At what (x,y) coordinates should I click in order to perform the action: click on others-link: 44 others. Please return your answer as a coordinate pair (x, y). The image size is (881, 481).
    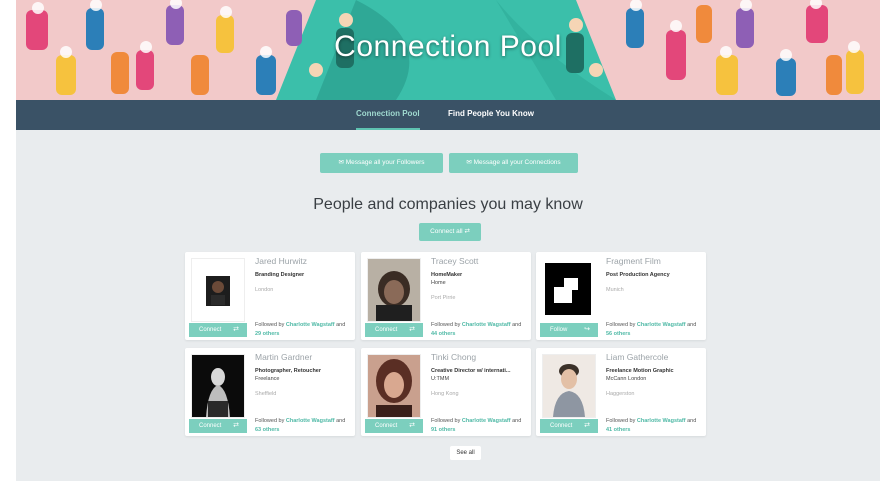
    Looking at the image, I should click on (443, 334).